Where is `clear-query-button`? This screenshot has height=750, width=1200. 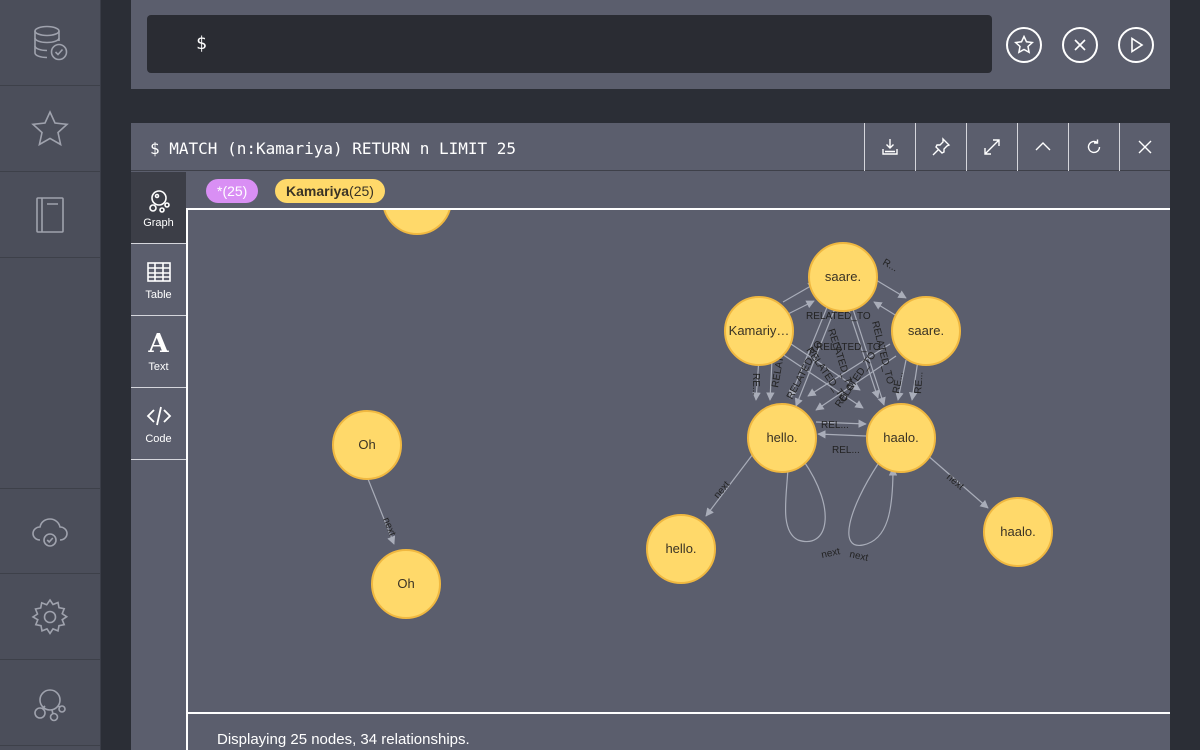
clear-query-button is located at coordinates (1080, 45).